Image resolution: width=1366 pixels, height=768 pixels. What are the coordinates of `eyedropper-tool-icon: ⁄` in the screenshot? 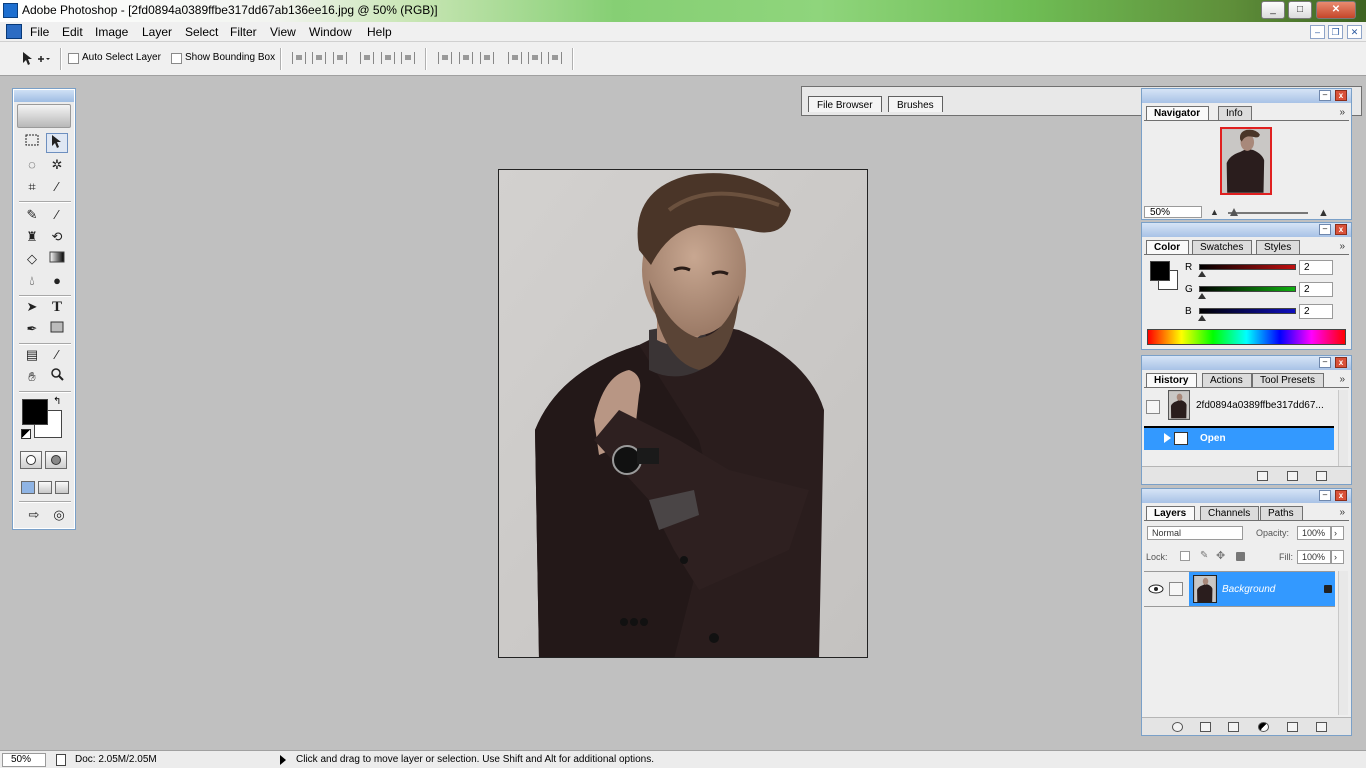 It's located at (57, 355).